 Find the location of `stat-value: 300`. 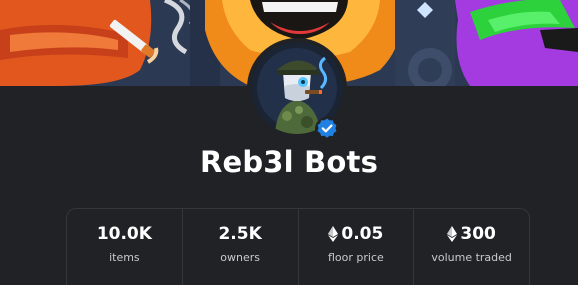

stat-value: 300 is located at coordinates (471, 234).